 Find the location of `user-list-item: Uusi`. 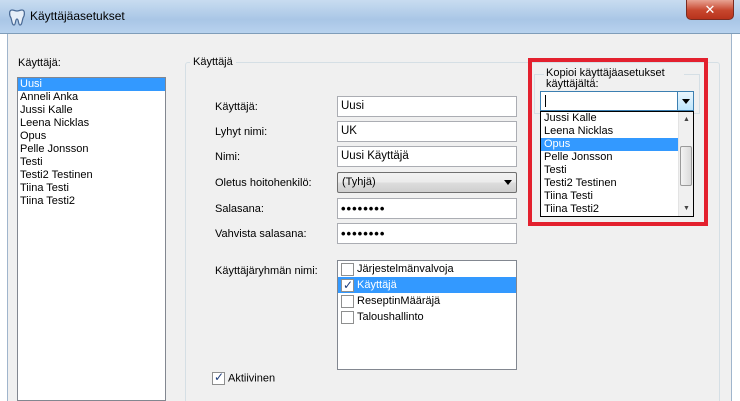

user-list-item: Uusi is located at coordinates (91, 84).